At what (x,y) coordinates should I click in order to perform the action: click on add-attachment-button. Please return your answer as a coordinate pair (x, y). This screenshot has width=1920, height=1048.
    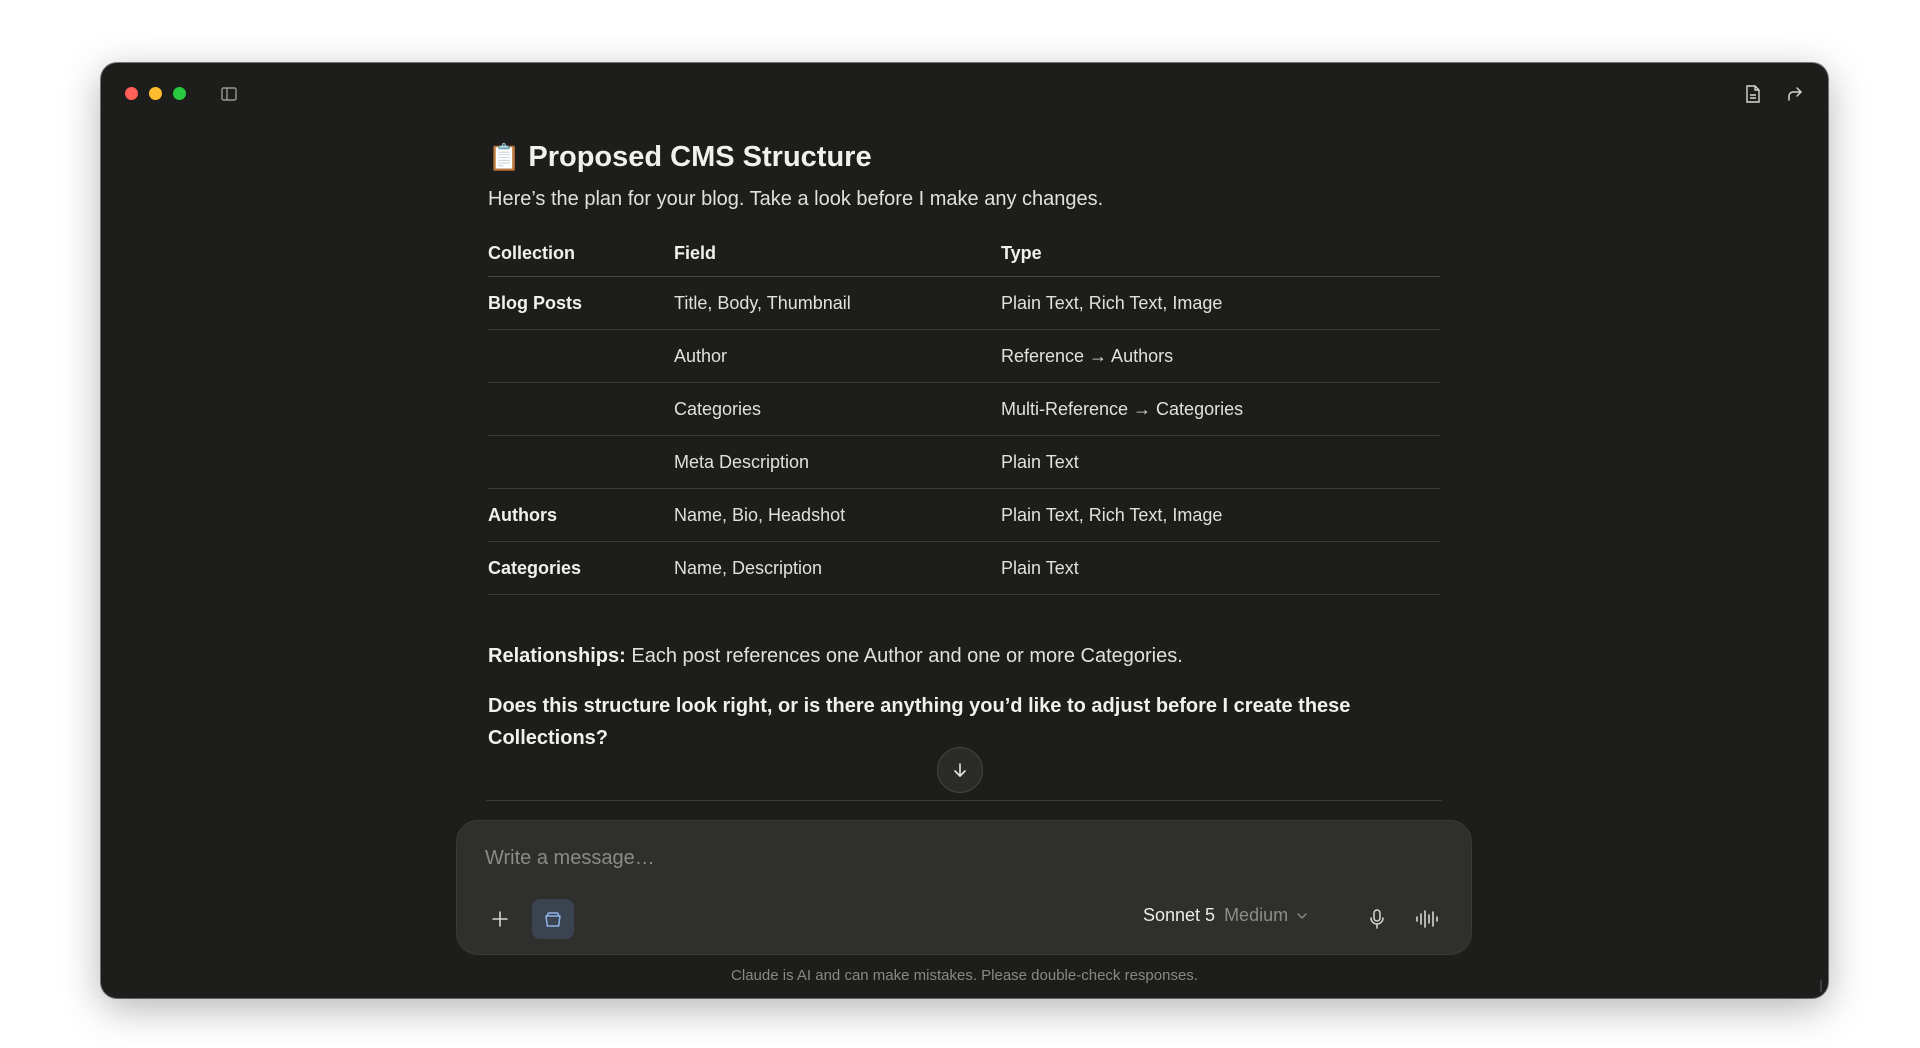
    Looking at the image, I should click on (500, 919).